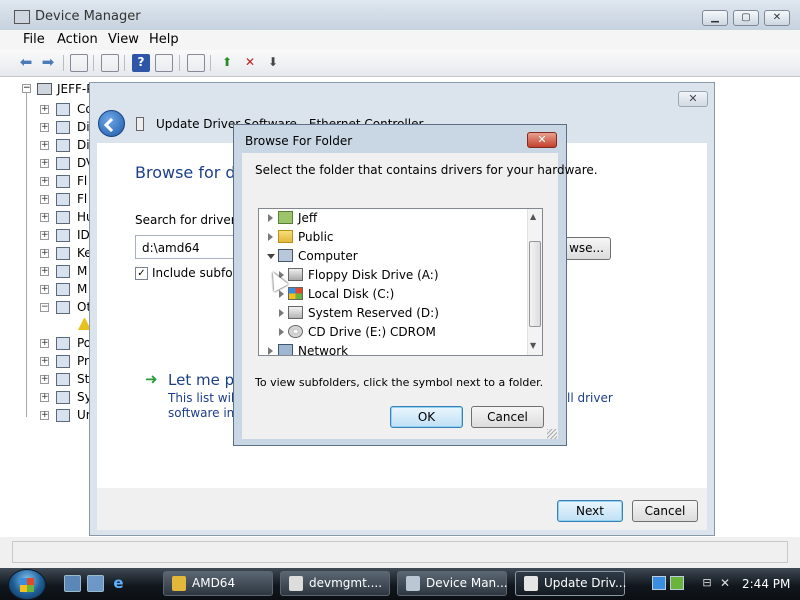 The width and height of the screenshot is (800, 600). Describe the element at coordinates (190, 247) in the screenshot. I see `driver-path-input: d:\amd64` at that location.